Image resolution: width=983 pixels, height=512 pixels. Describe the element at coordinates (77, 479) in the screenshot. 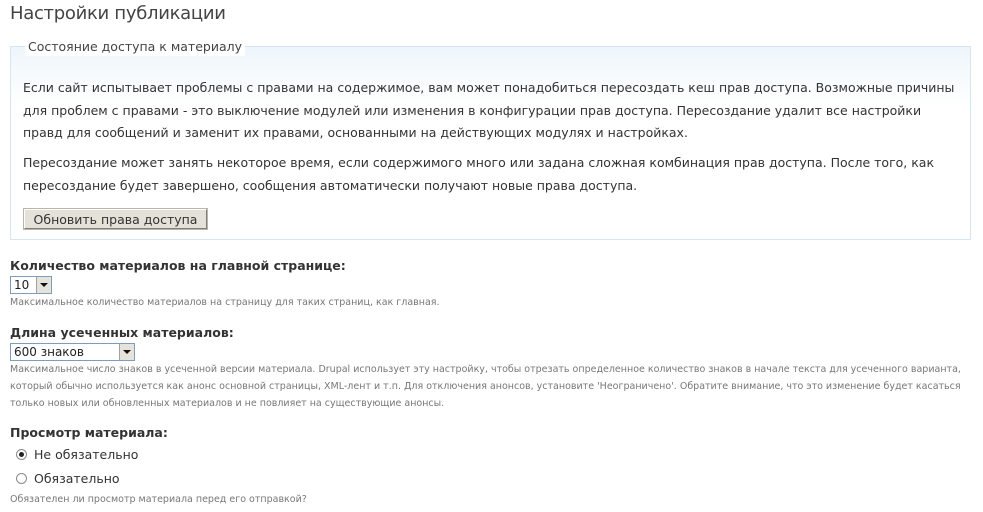

I see `radio-label-required: Обязательно` at that location.